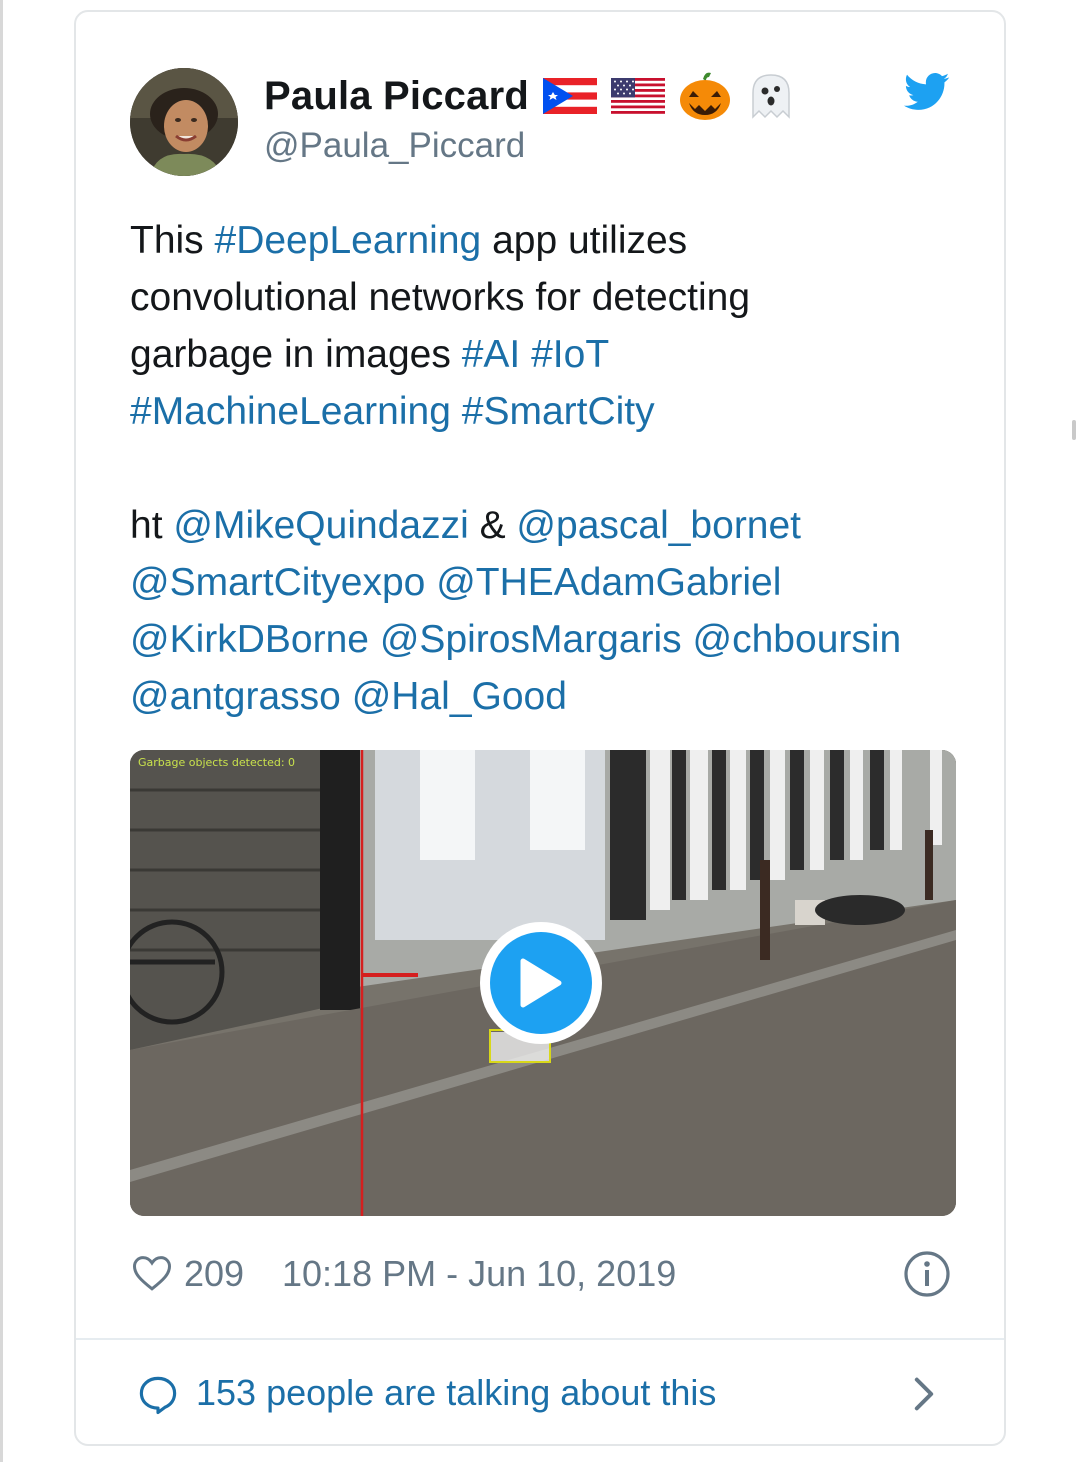  I want to click on tweet-line: #MachineLearning #SmartCity, so click(550, 411).